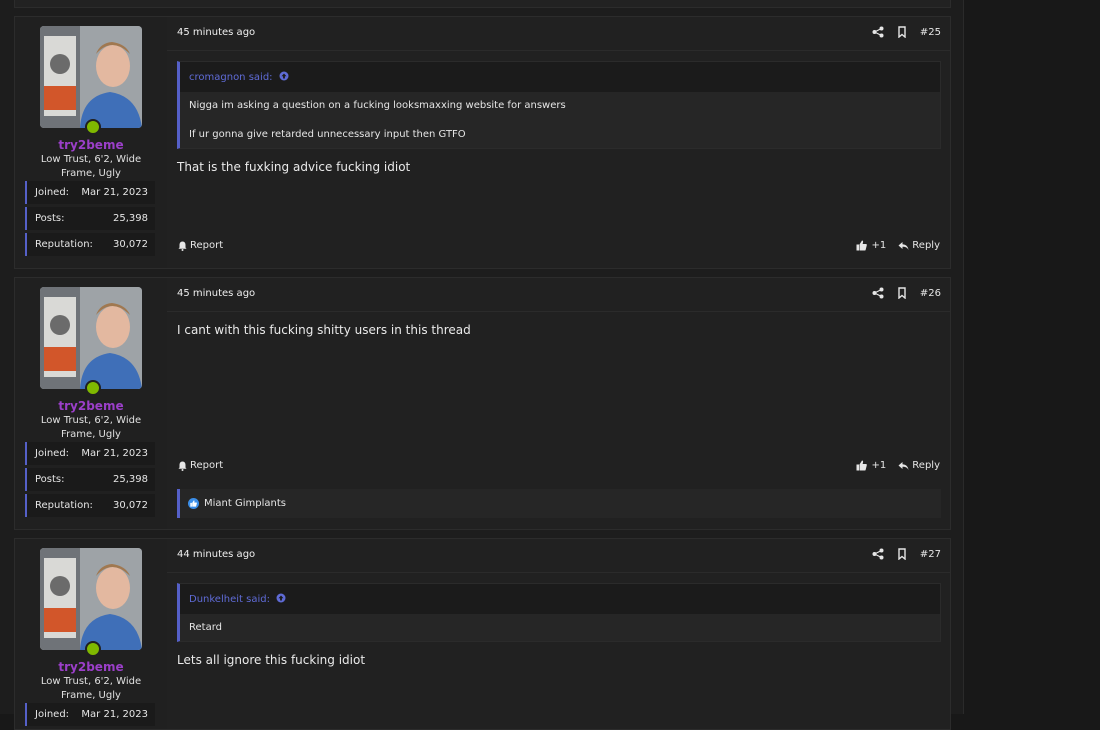 The width and height of the screenshot is (1100, 730). What do you see at coordinates (930, 554) in the screenshot?
I see `post-number-link: #27` at bounding box center [930, 554].